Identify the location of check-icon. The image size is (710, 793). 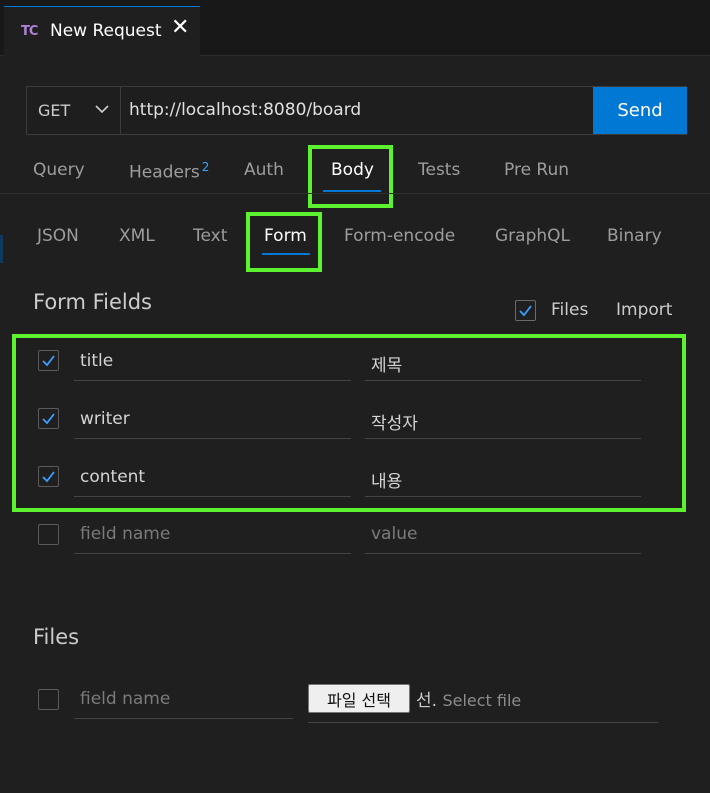
(525, 311).